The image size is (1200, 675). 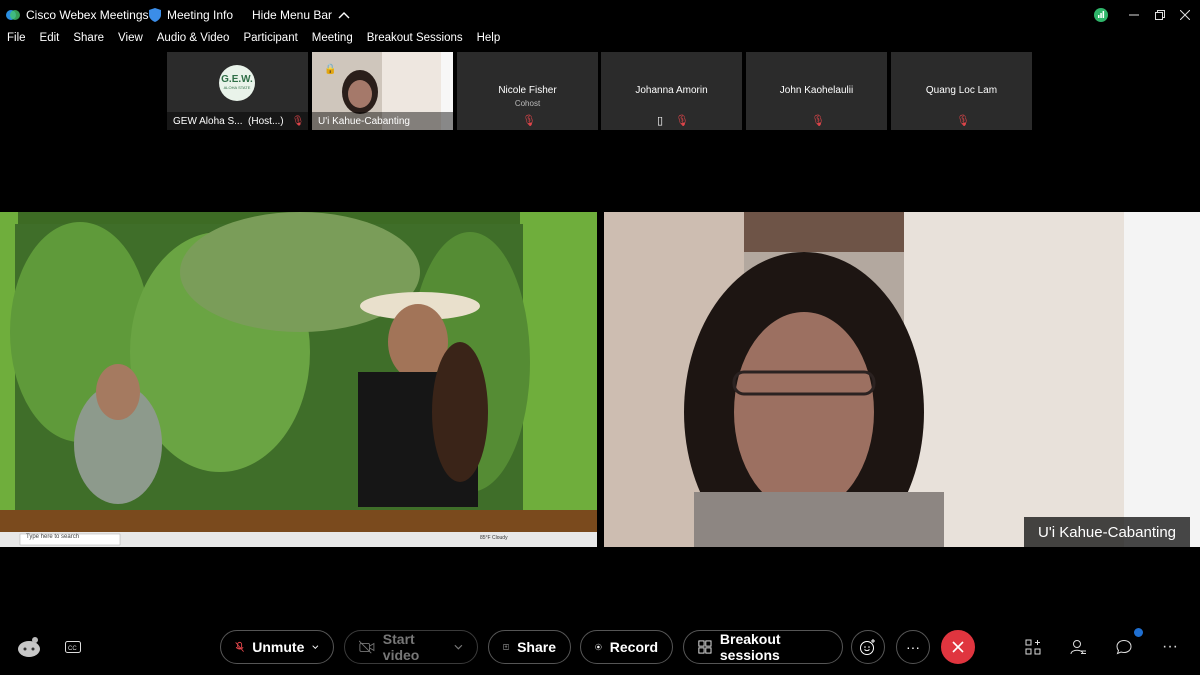 What do you see at coordinates (332, 40) in the screenshot?
I see `menu-meeting: Meeting` at bounding box center [332, 40].